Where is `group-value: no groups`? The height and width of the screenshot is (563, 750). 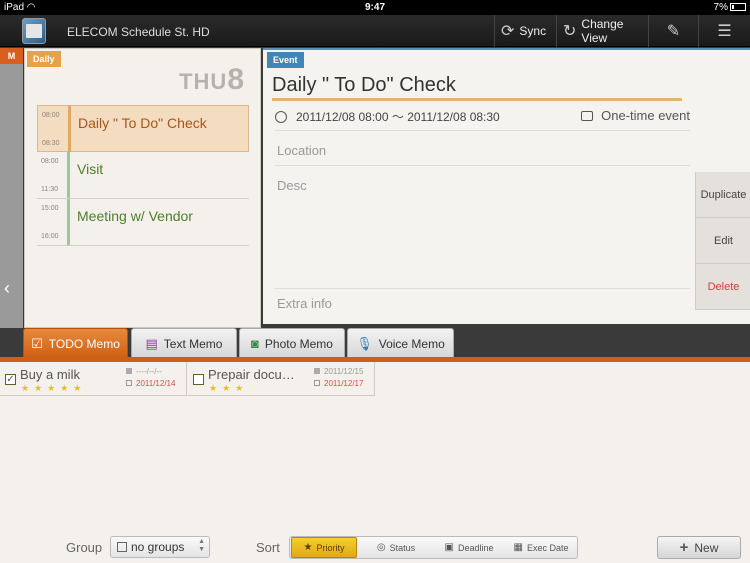 group-value: no groups is located at coordinates (158, 547).